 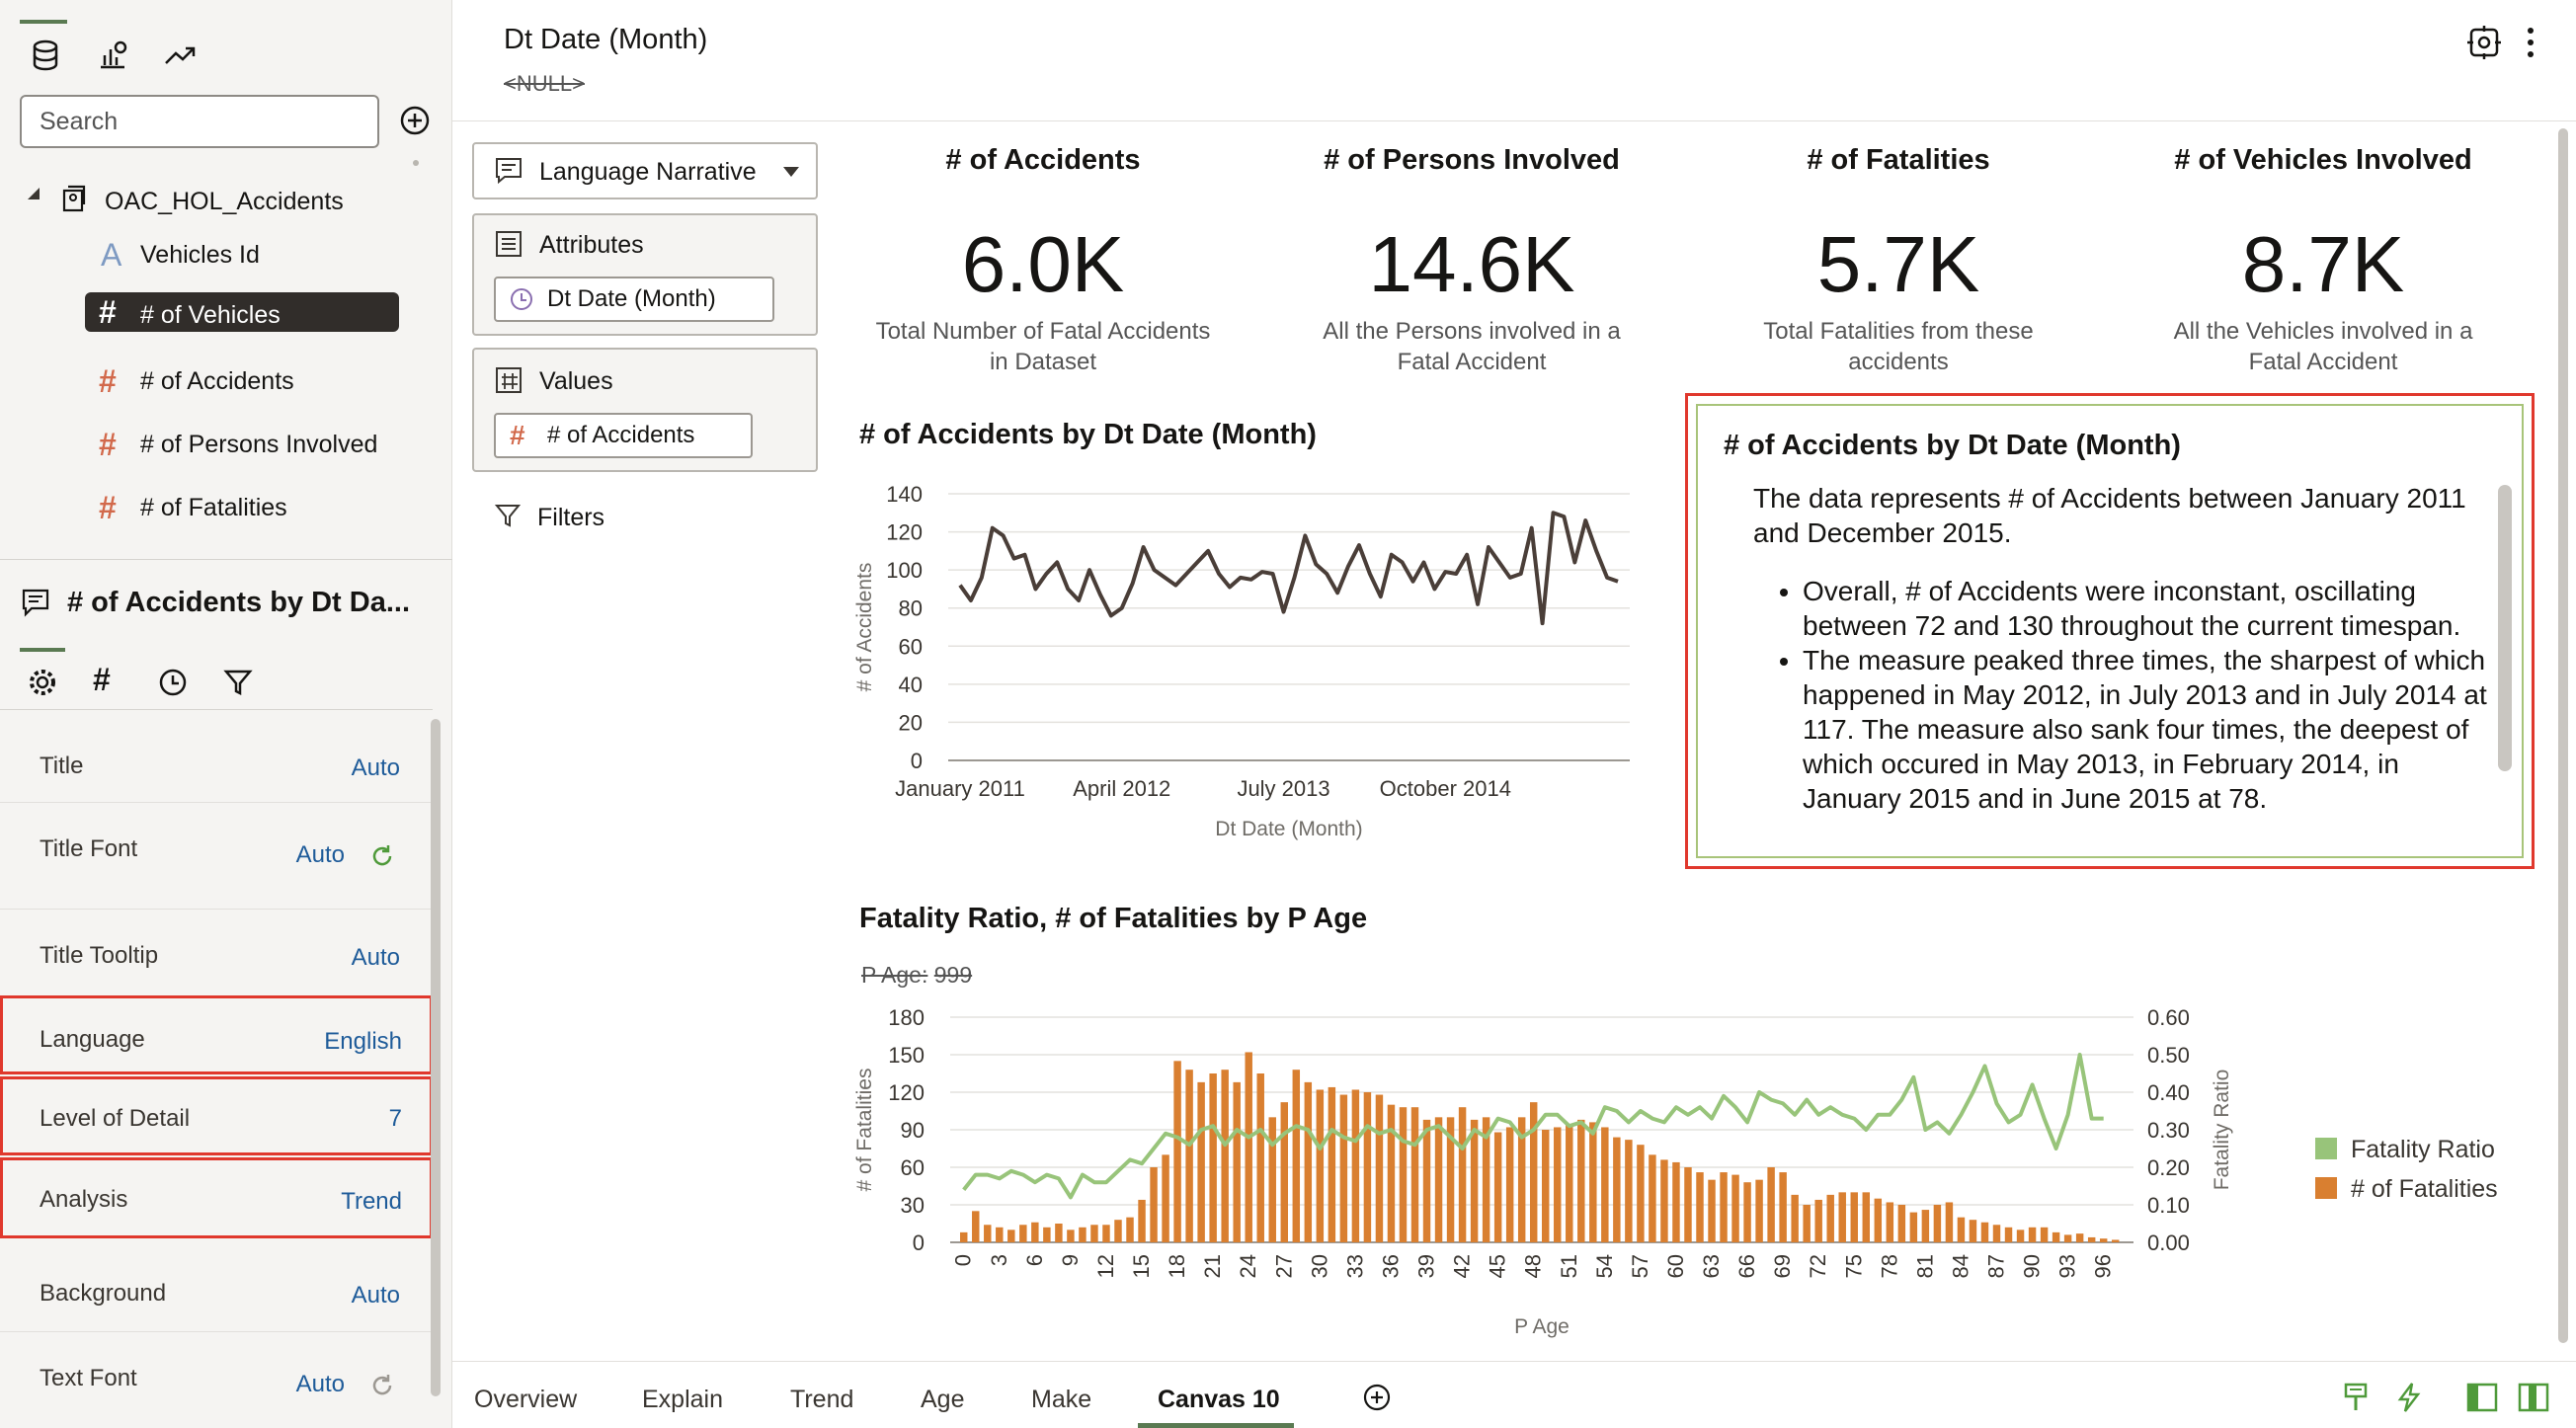 What do you see at coordinates (2484, 42) in the screenshot?
I see `settings-icon` at bounding box center [2484, 42].